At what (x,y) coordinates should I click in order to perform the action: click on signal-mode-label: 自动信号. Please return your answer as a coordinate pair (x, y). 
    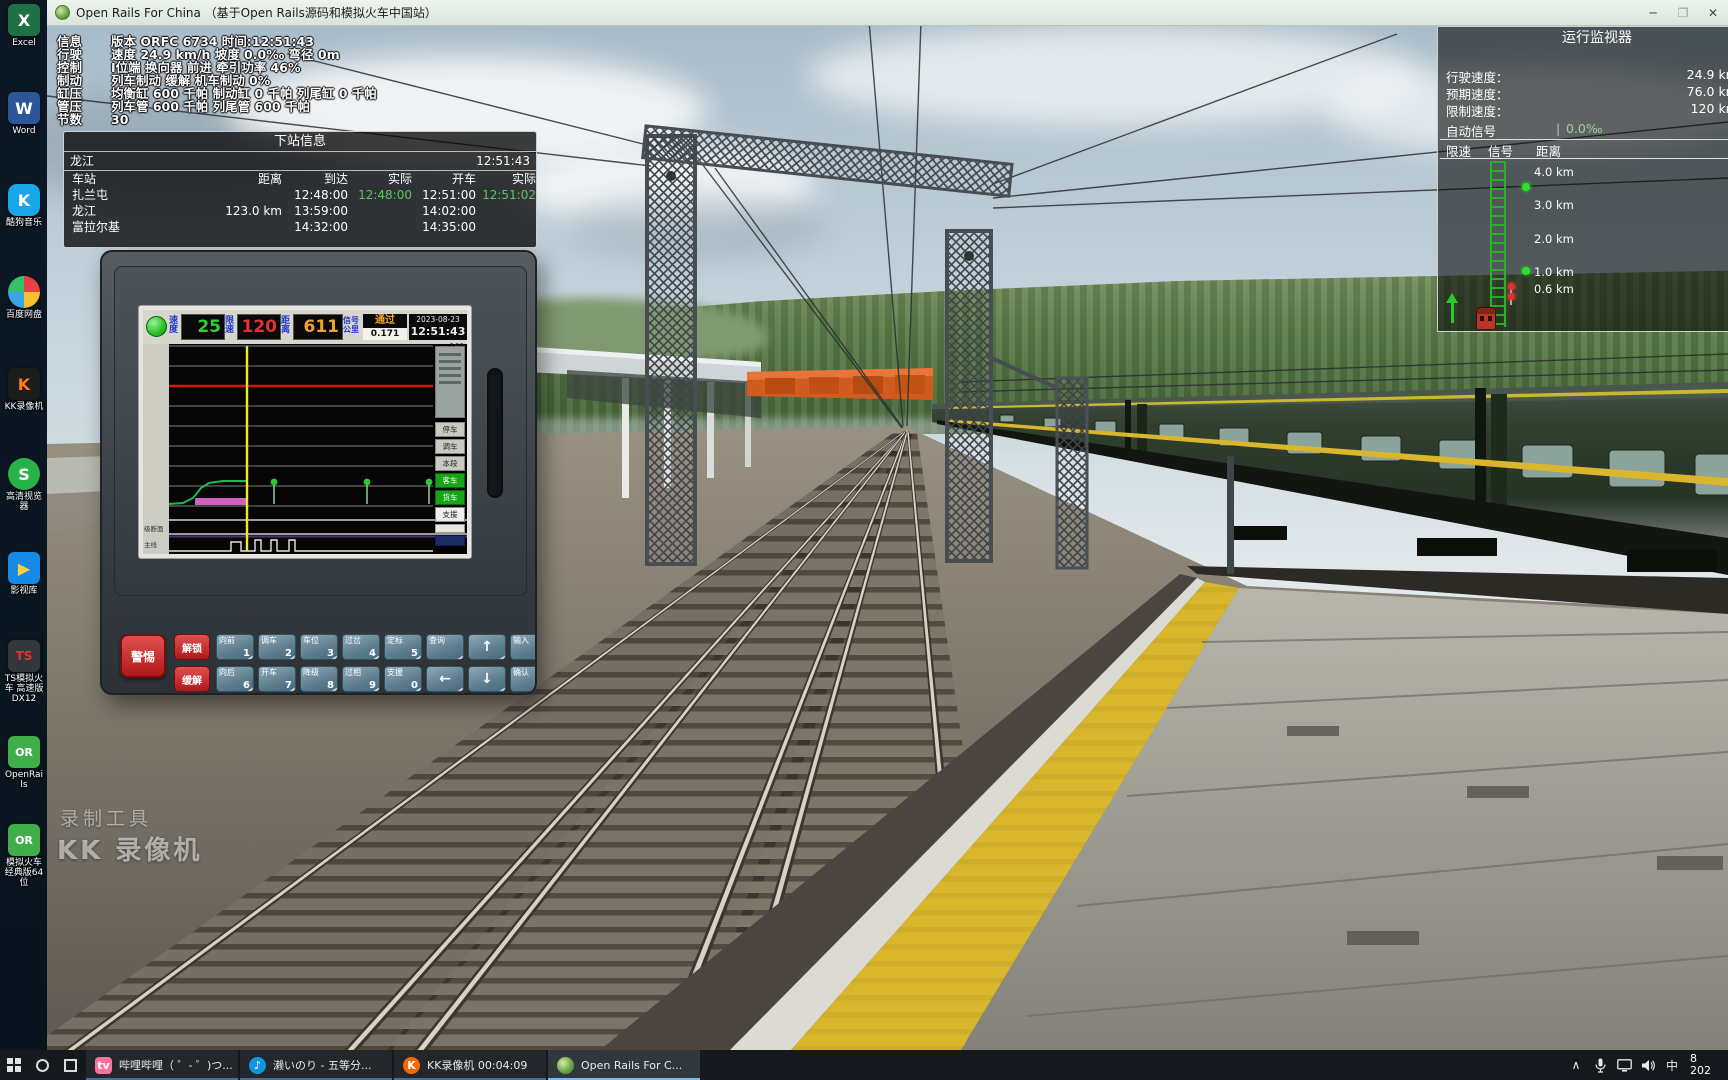
    Looking at the image, I should click on (1471, 131).